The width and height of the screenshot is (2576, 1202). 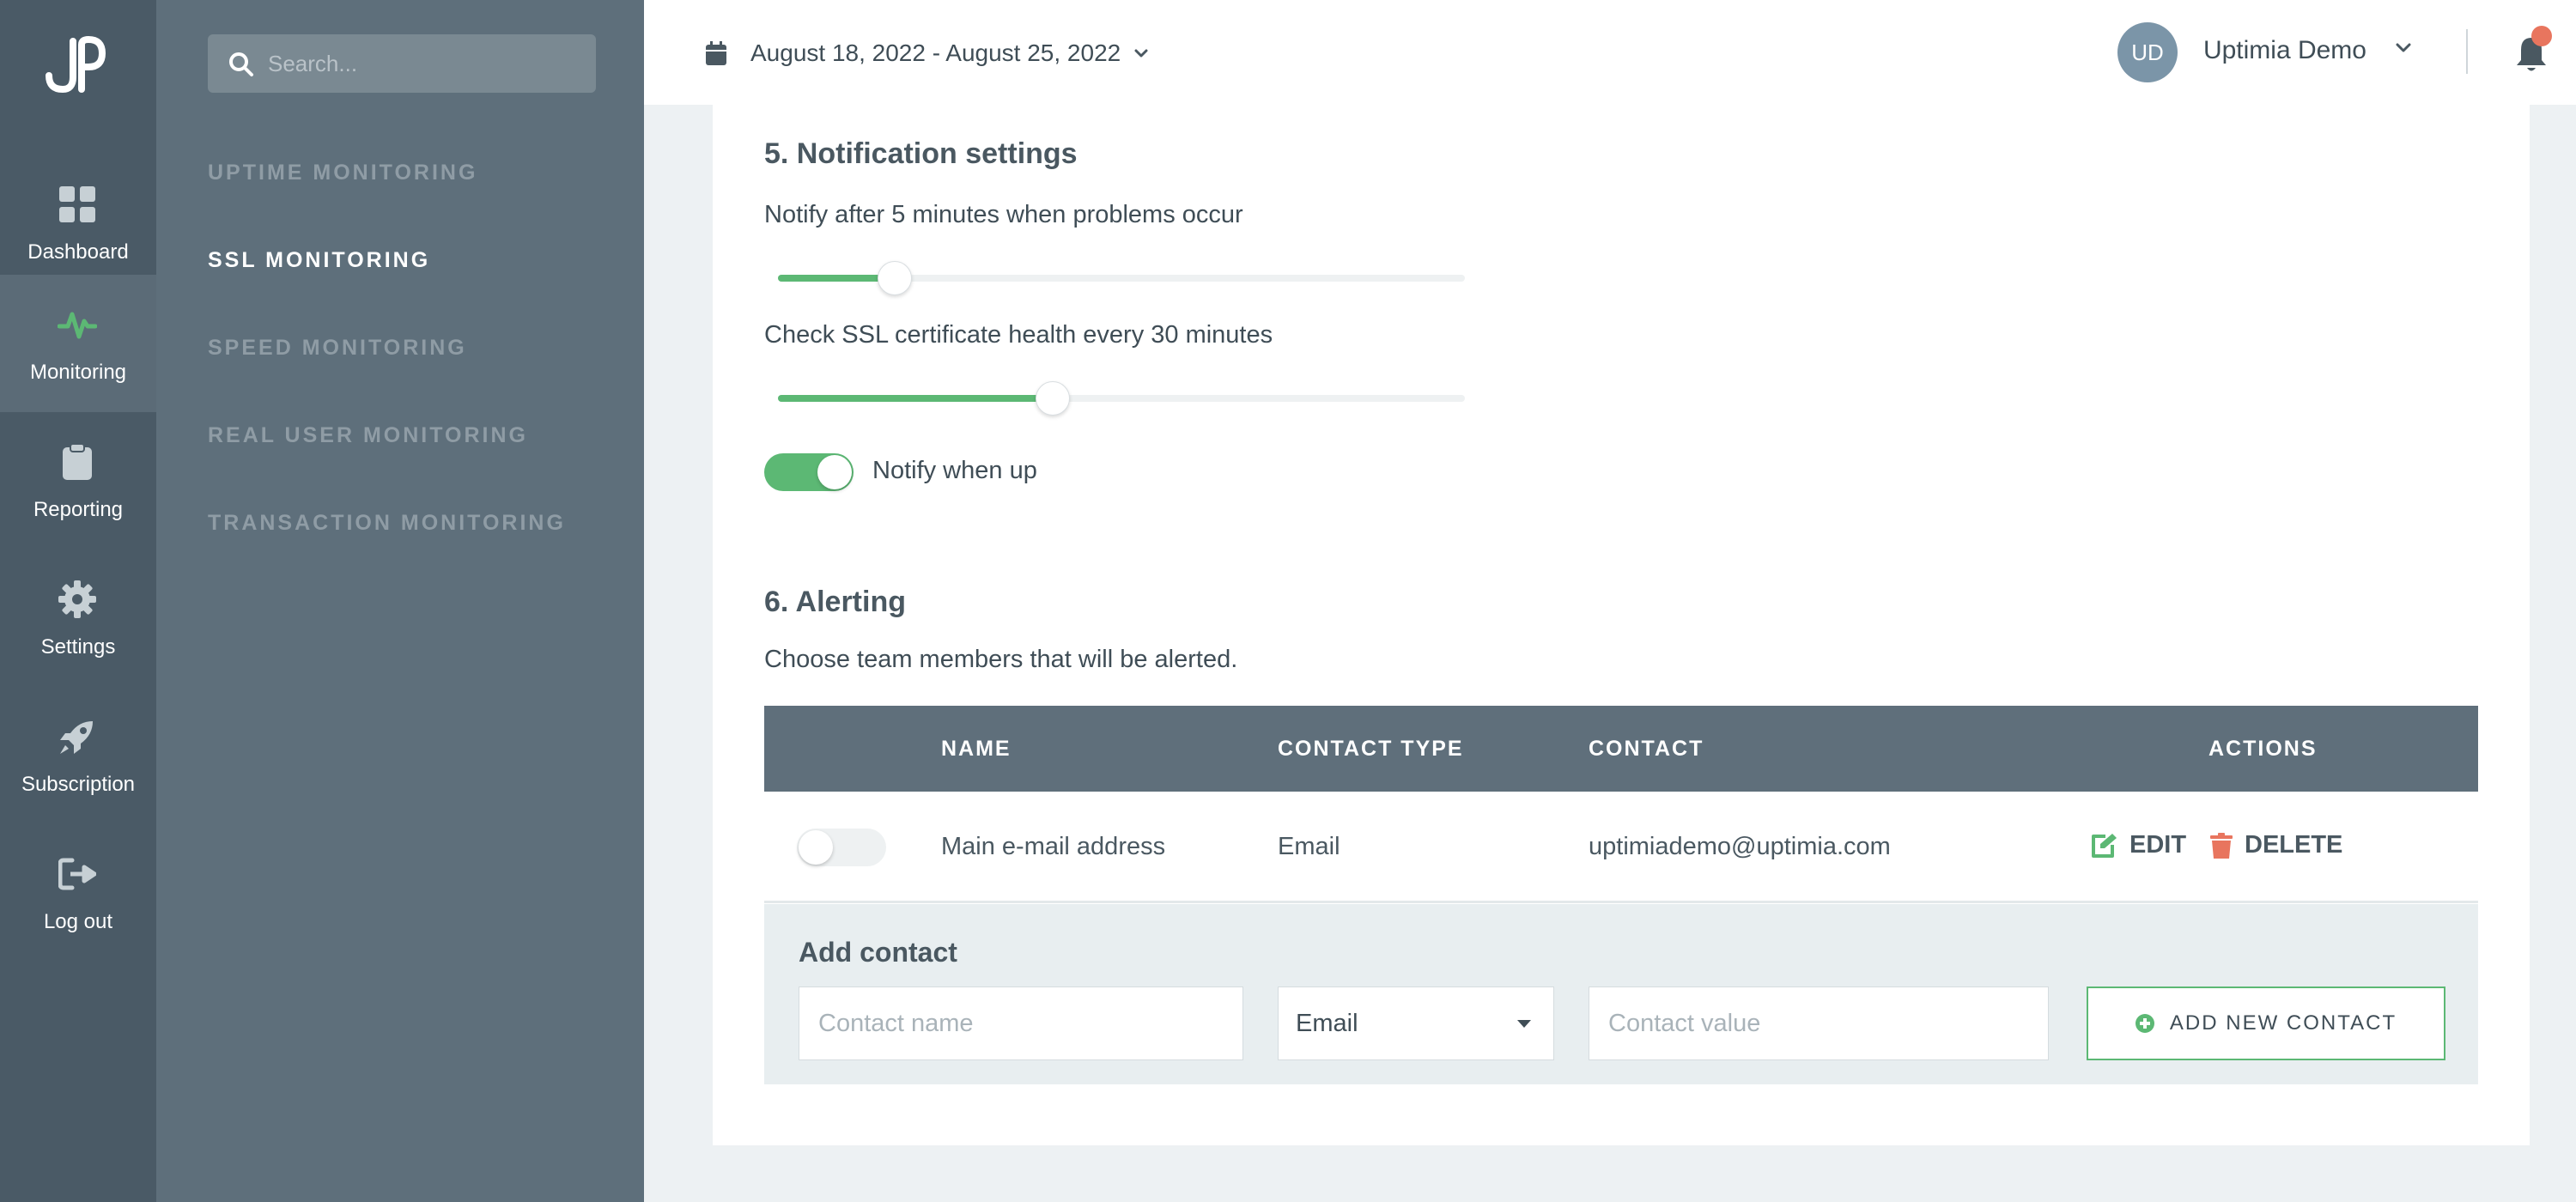 What do you see at coordinates (387, 523) in the screenshot?
I see `subnav-item-transaction: TRANSACTION MONITORING` at bounding box center [387, 523].